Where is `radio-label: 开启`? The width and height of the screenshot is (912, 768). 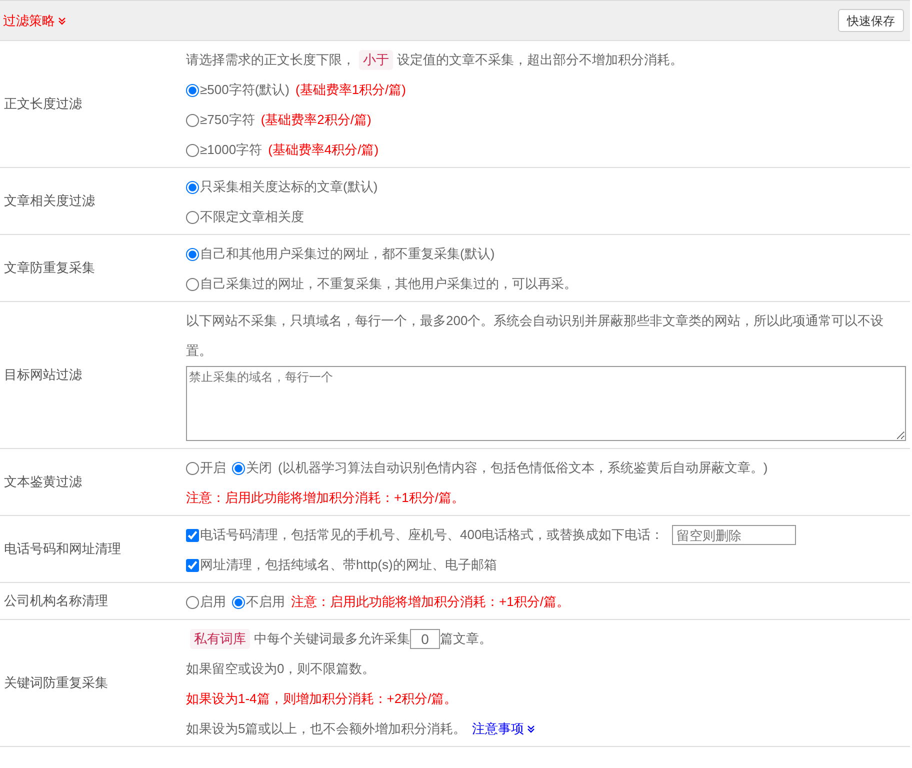 radio-label: 开启 is located at coordinates (213, 468).